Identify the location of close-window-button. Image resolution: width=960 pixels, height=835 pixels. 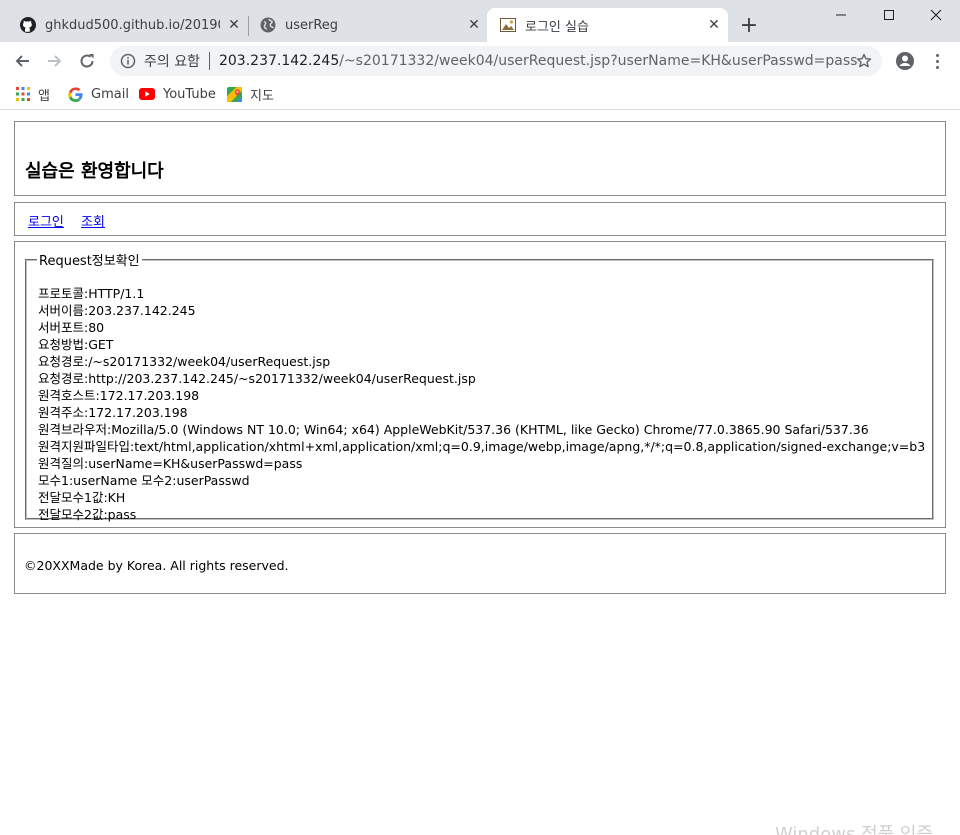
(936, 15).